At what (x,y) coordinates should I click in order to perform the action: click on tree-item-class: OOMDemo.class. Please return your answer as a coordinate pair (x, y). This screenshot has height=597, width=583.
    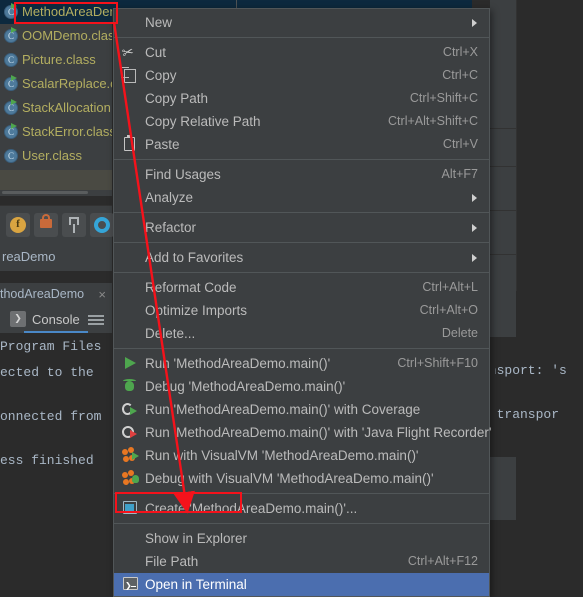
    Looking at the image, I should click on (56, 36).